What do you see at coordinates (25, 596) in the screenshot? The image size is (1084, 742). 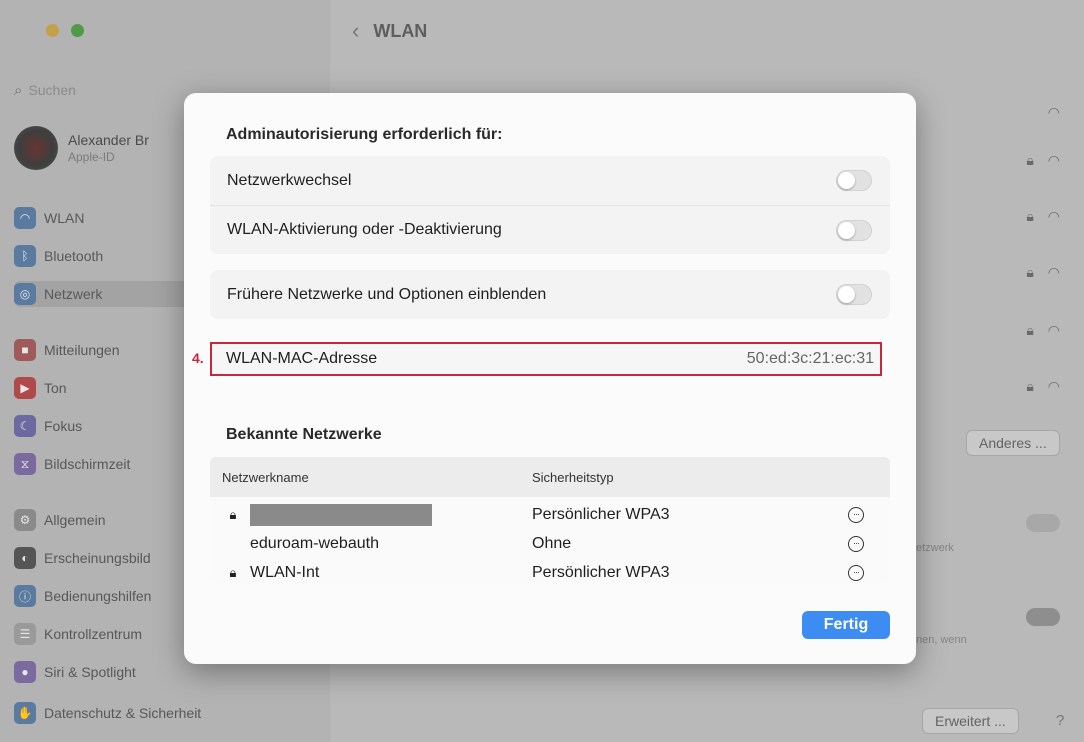 I see `accessibility-icon: ⓘ` at bounding box center [25, 596].